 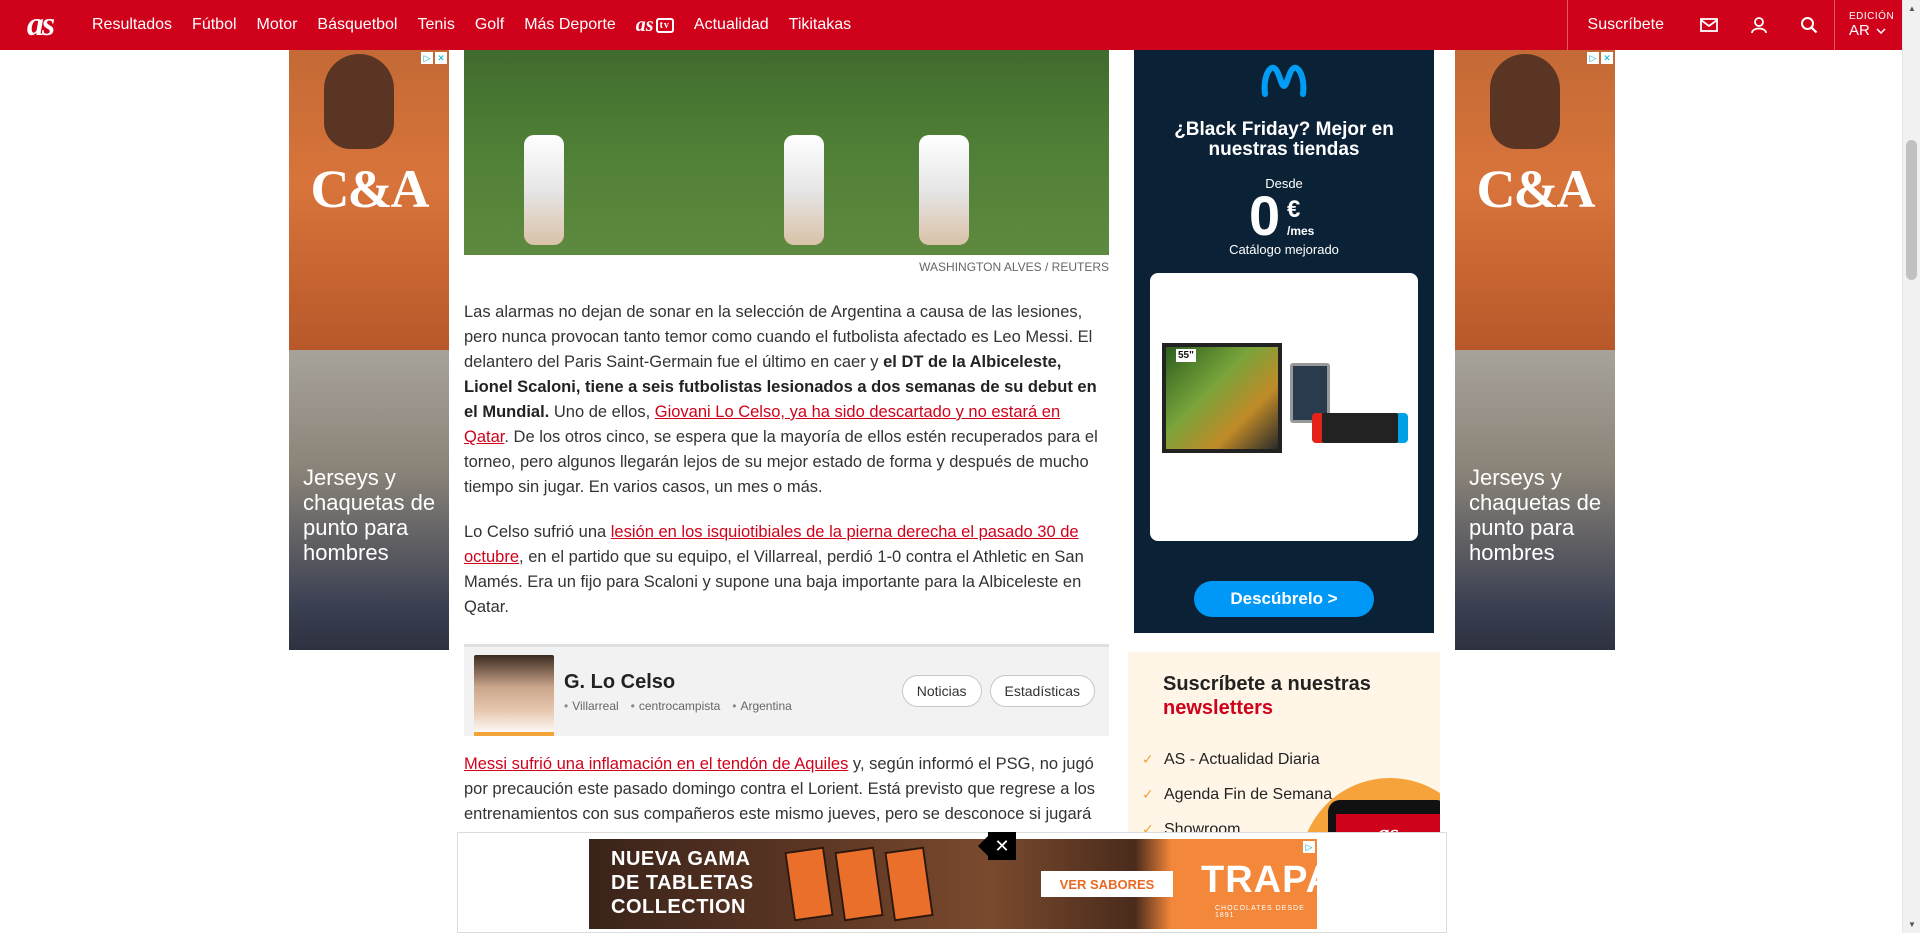 I want to click on subscribe-link: Suscríbete, so click(x=1625, y=25).